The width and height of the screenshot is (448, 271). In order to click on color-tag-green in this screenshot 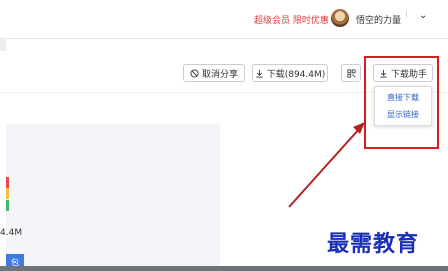, I will do `click(7, 205)`.